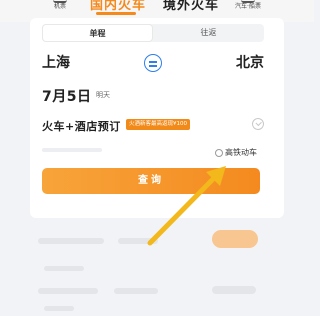 This screenshot has height=316, width=320. I want to click on blurred-action-button, so click(235, 239).